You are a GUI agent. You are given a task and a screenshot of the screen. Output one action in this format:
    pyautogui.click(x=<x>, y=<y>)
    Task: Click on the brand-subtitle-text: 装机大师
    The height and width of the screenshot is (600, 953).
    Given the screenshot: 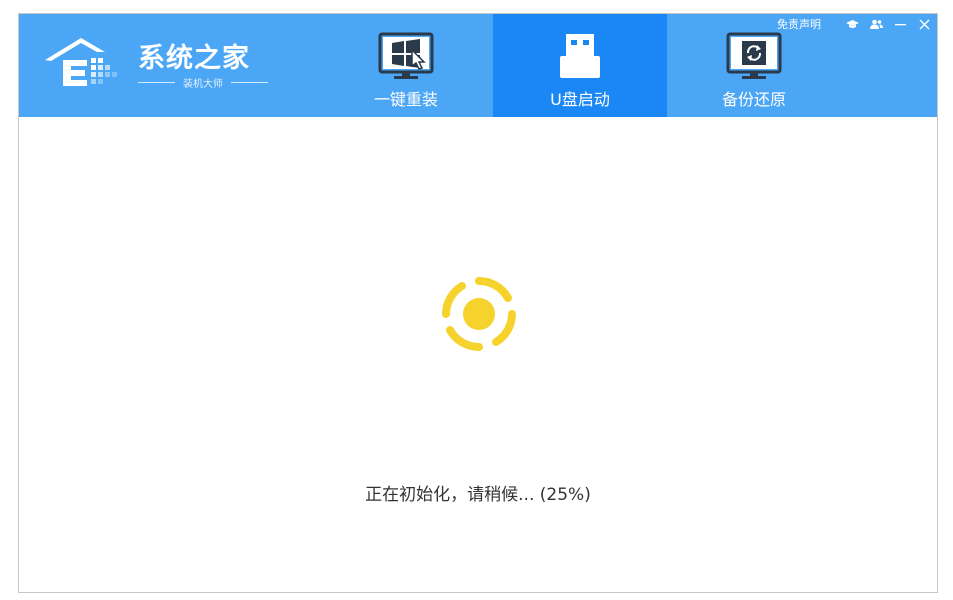 What is the action you would take?
    pyautogui.click(x=203, y=84)
    